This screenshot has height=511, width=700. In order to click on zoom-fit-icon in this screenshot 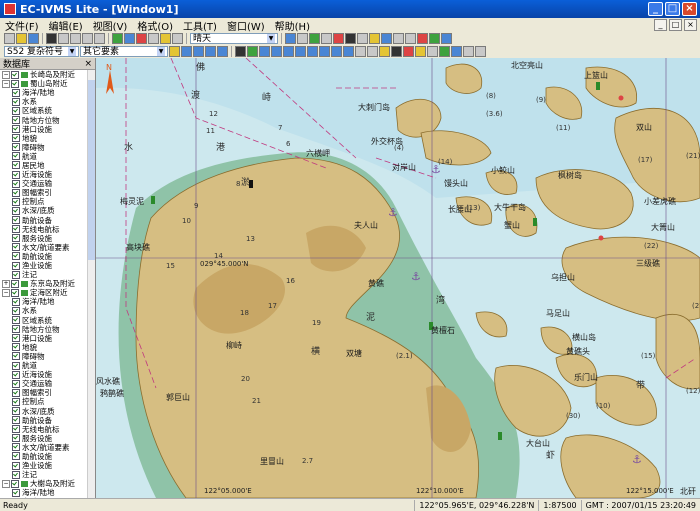, I will do `click(222, 51)`.